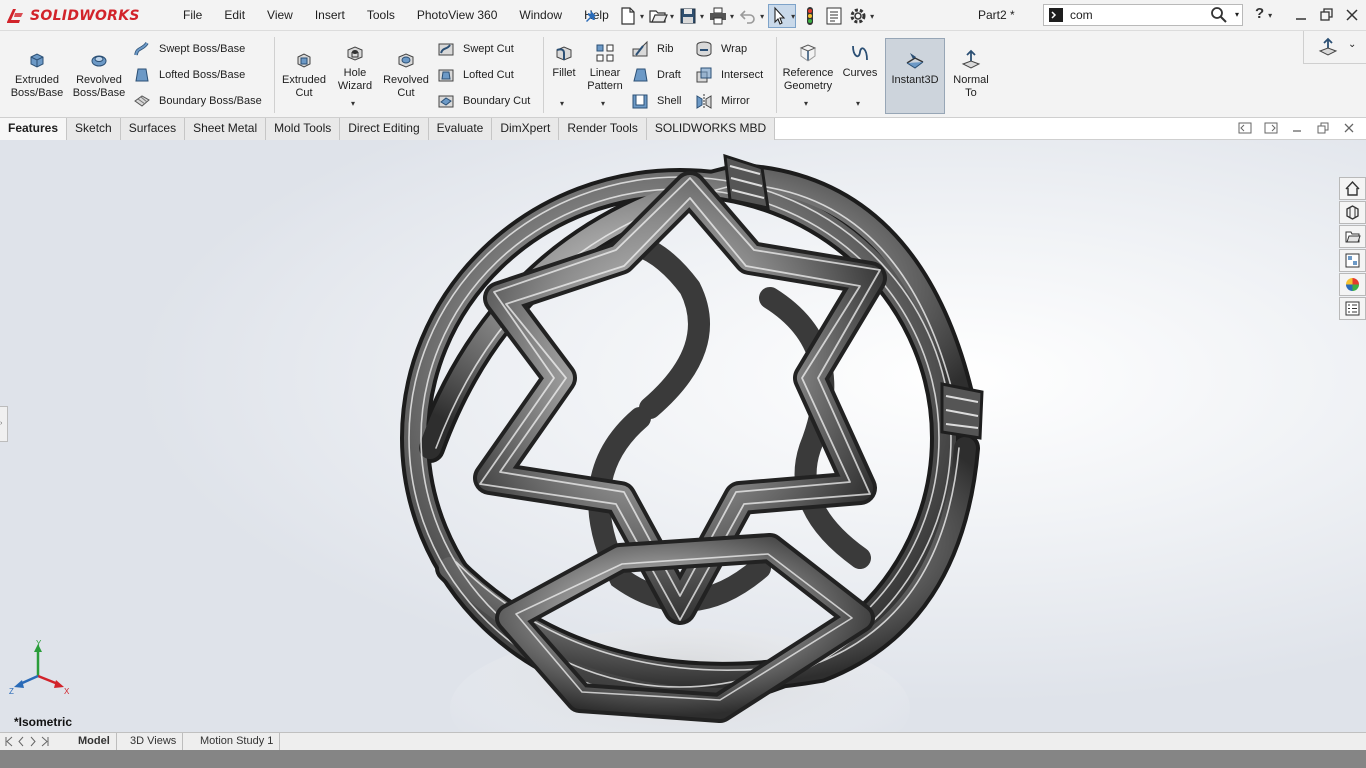 This screenshot has width=1366, height=768. What do you see at coordinates (37, 74) in the screenshot?
I see `extruded-boss-button: Extruded Boss/Base` at bounding box center [37, 74].